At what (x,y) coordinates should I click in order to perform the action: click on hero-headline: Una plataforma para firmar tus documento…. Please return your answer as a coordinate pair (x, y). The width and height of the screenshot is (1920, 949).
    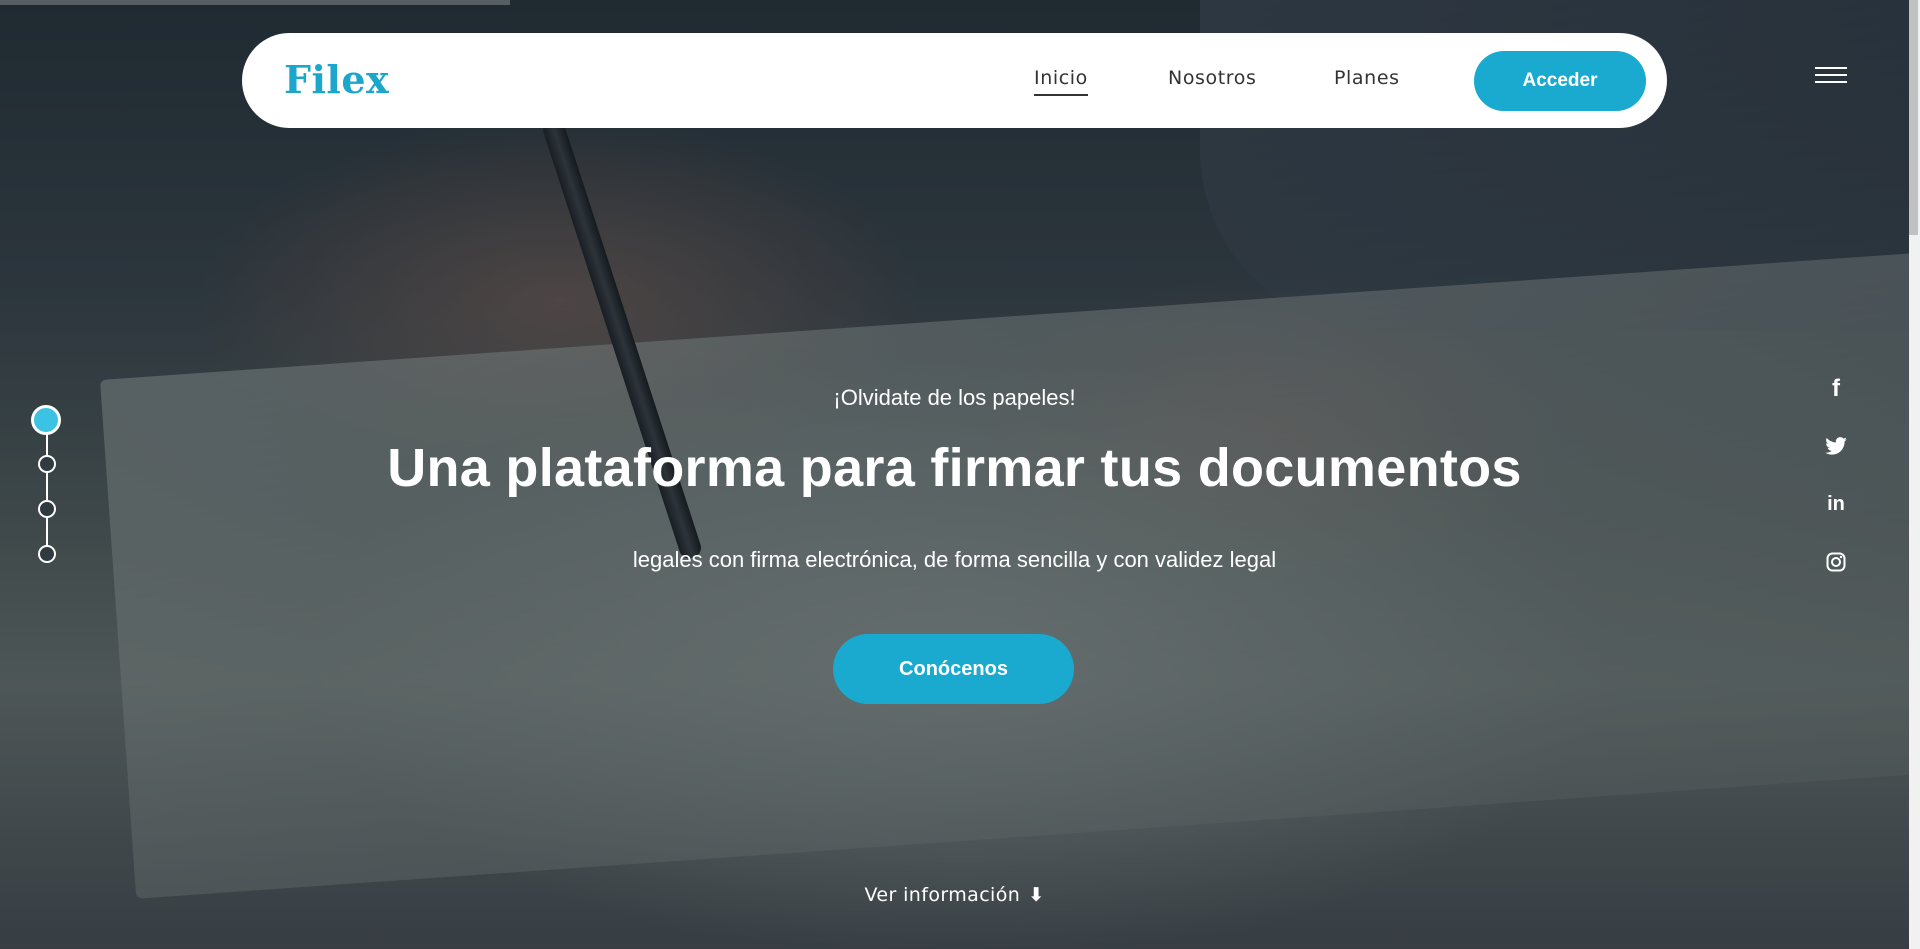
    Looking at the image, I should click on (954, 468).